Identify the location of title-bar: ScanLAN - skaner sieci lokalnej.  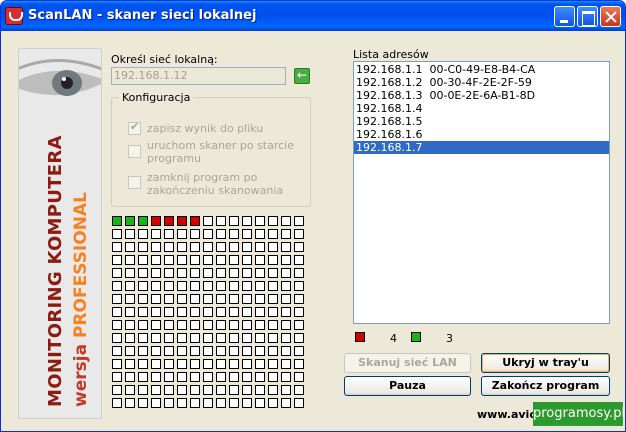
(313, 16).